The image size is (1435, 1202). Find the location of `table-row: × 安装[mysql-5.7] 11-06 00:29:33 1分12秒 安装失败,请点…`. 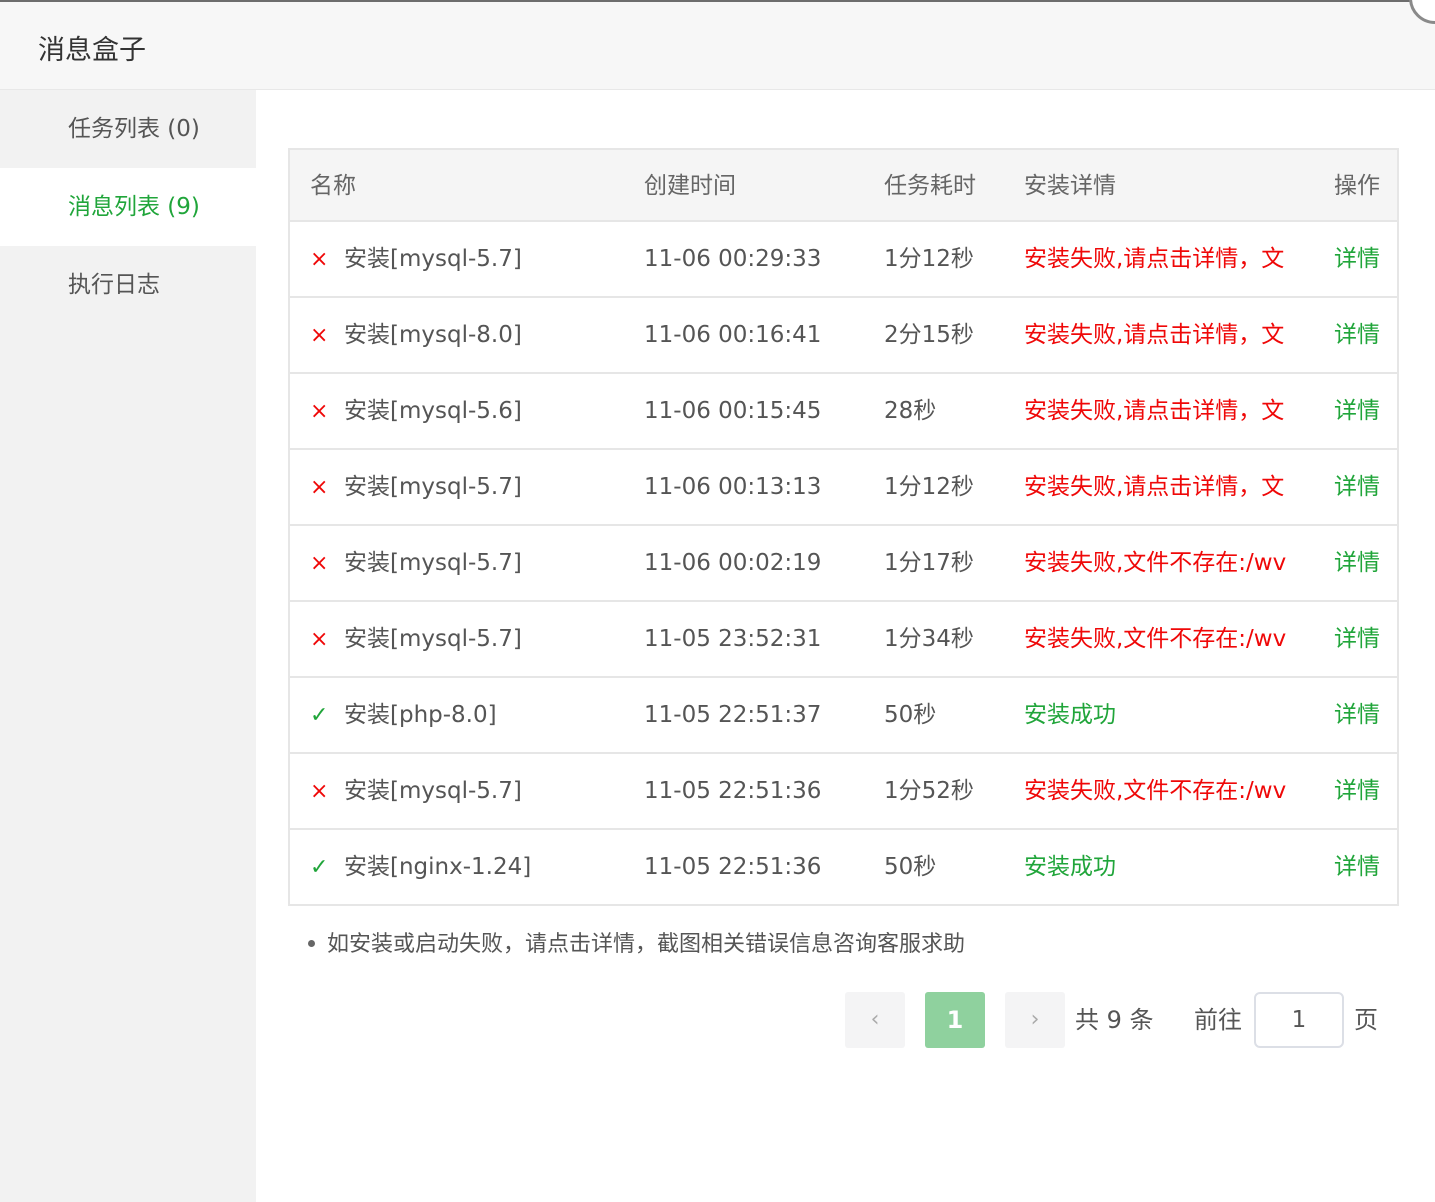

table-row: × 安装[mysql-5.7] 11-06 00:29:33 1分12秒 安装失败,请点… is located at coordinates (843, 260).